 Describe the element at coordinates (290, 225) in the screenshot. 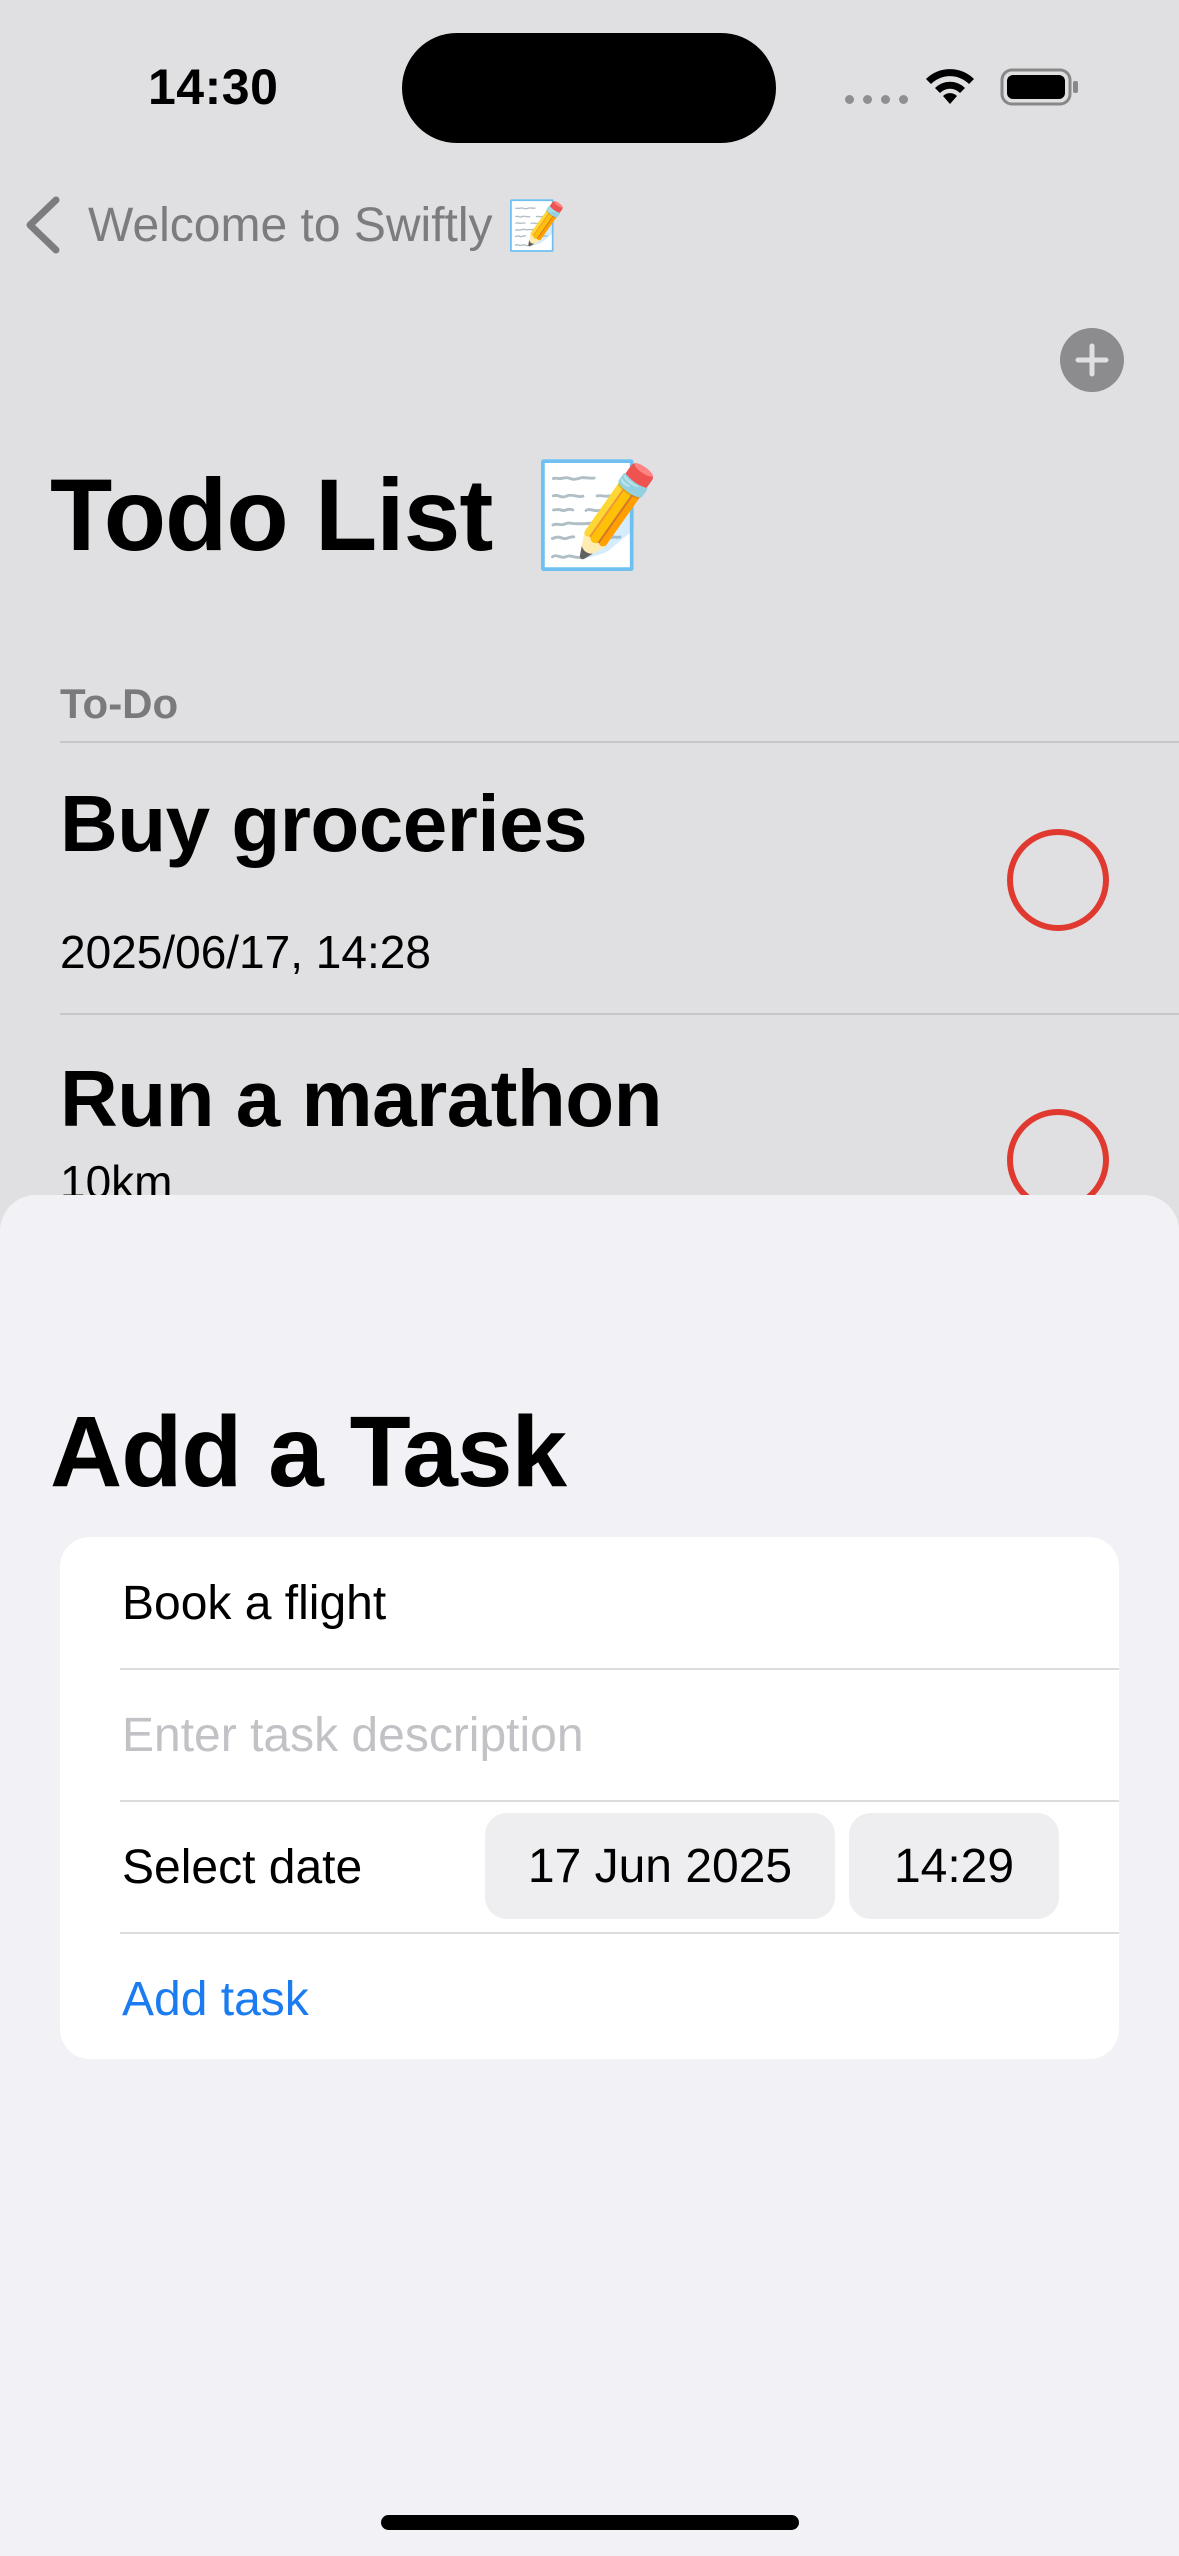

I see `back-label: Welcome to Swiftly` at that location.